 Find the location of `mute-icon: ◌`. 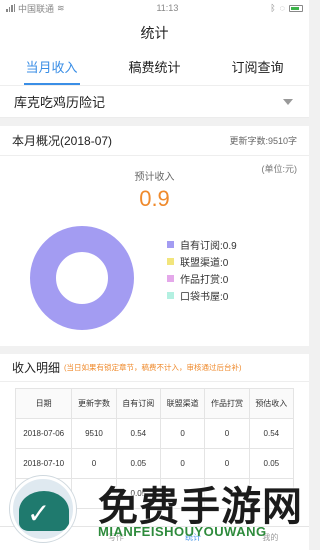

mute-icon: ◌ is located at coordinates (282, 8).